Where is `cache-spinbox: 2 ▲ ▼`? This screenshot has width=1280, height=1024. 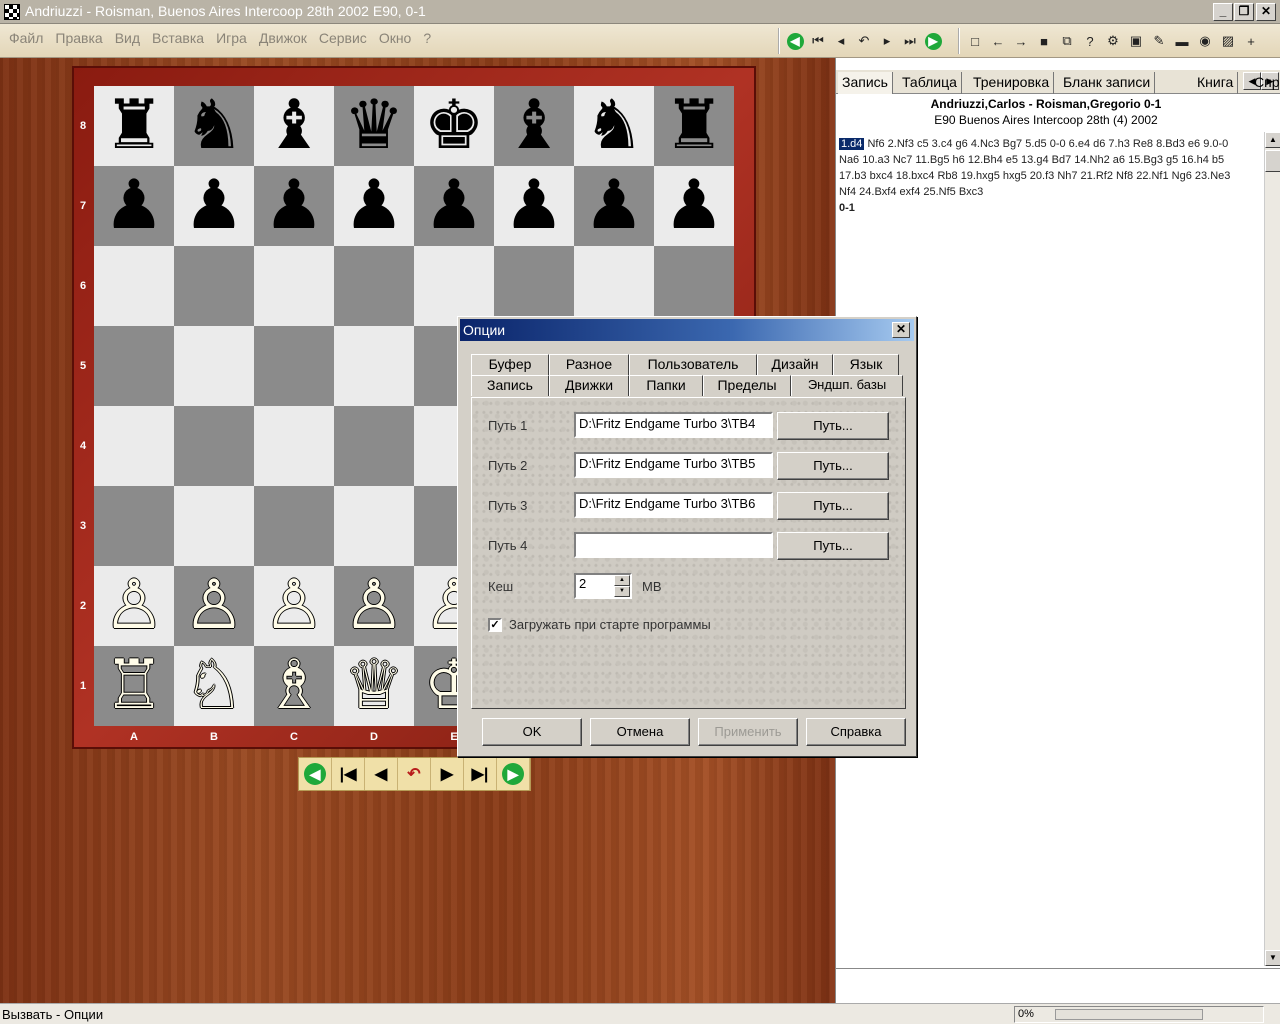
cache-spinbox: 2 ▲ ▼ is located at coordinates (603, 586).